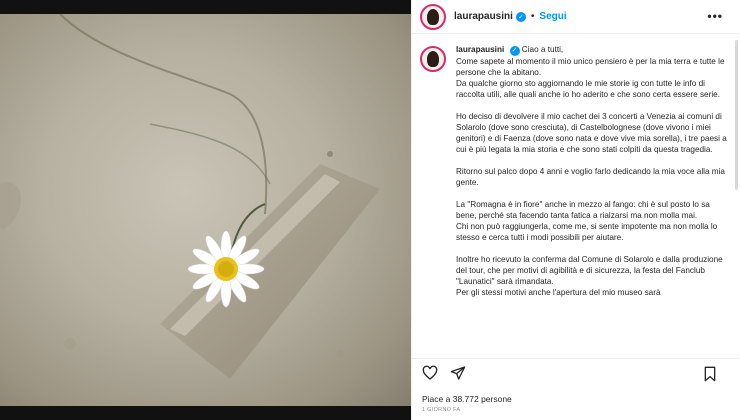 The height and width of the screenshot is (420, 740). Describe the element at coordinates (441, 410) in the screenshot. I see `post-date: 1 GIORNO FA` at that location.